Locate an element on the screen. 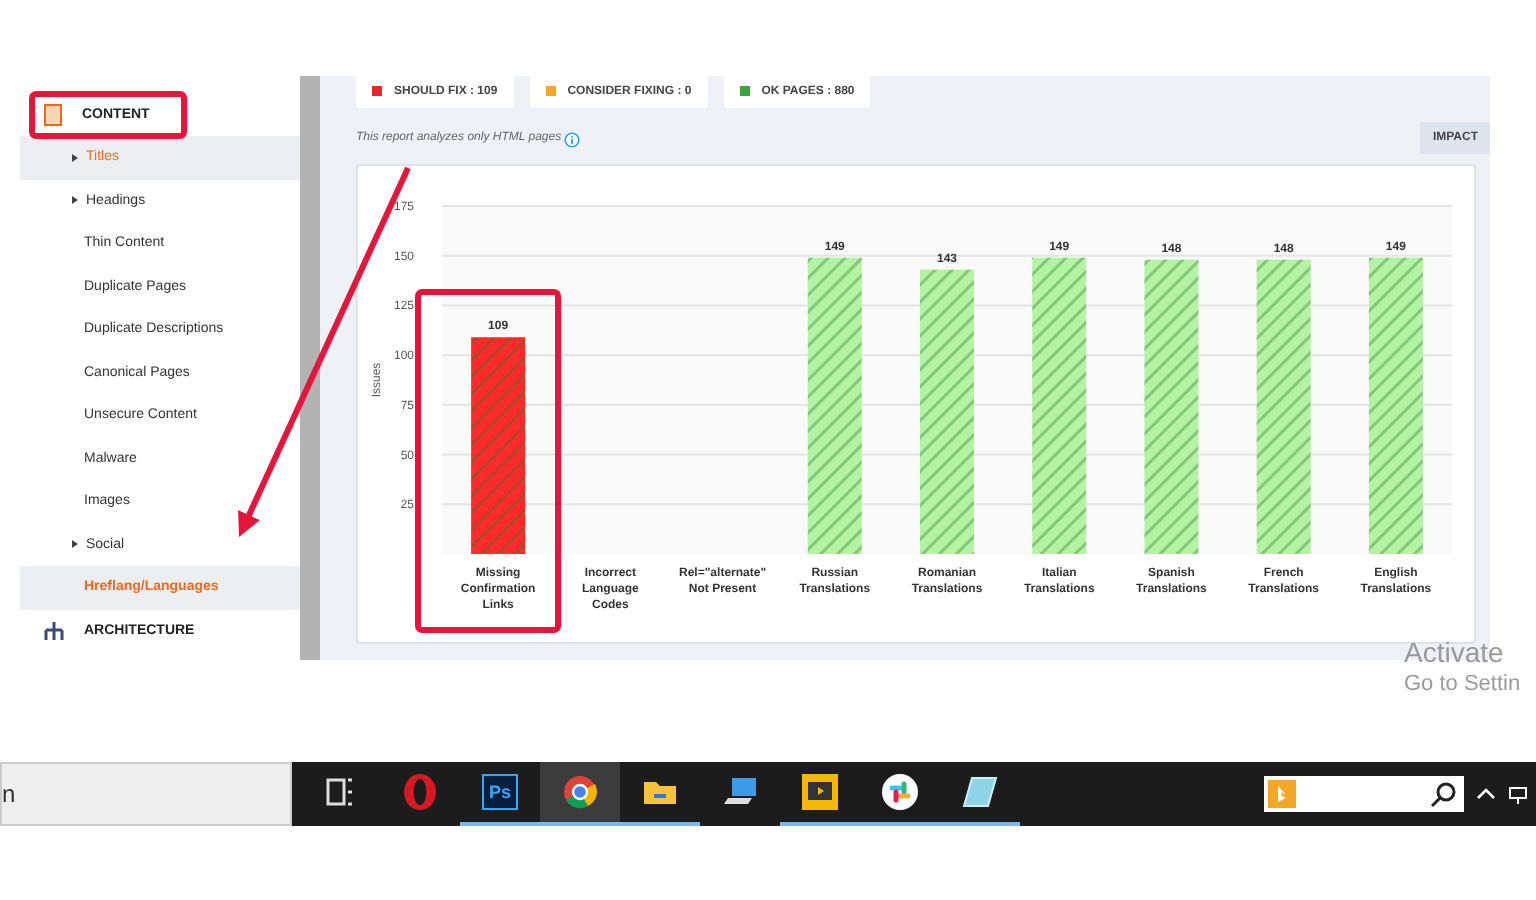  chevron-up-icon is located at coordinates (1486, 794).